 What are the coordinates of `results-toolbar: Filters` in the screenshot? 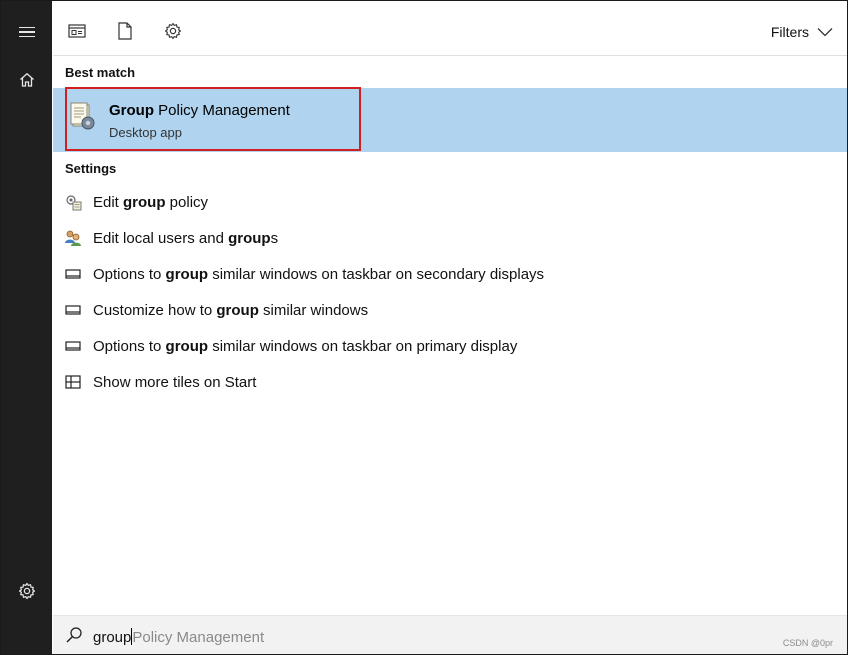 It's located at (450, 28).